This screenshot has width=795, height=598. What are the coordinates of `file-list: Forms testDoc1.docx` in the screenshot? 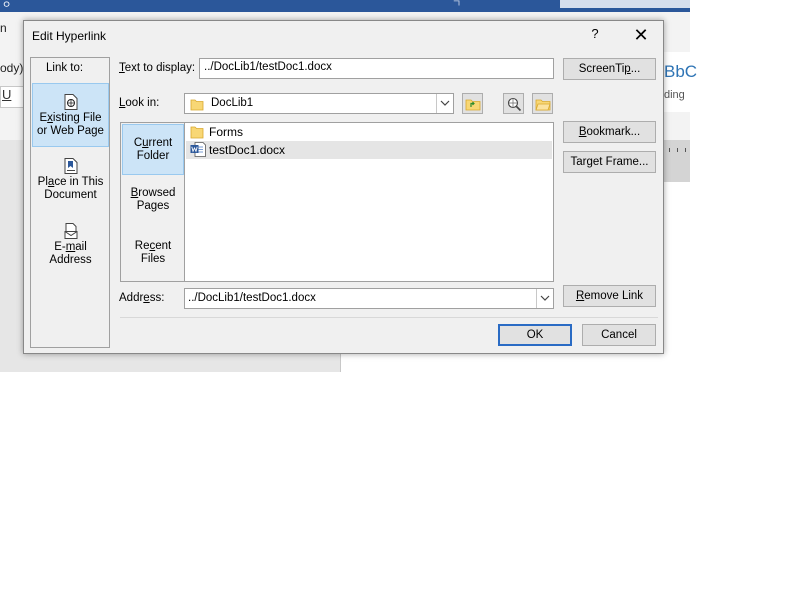 It's located at (369, 202).